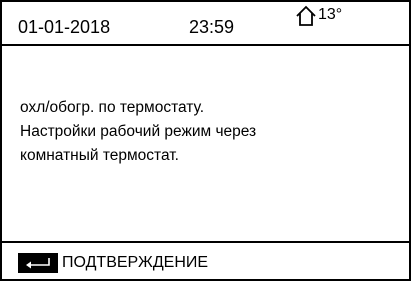  I want to click on message-line: комнатный термостат., so click(99, 155).